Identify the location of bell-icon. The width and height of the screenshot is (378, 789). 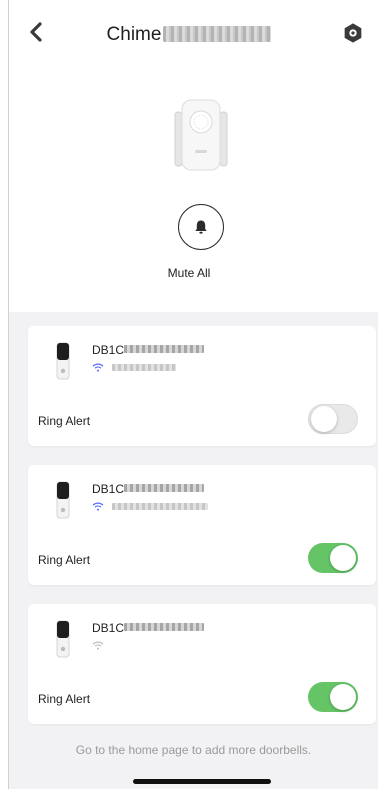
(201, 227).